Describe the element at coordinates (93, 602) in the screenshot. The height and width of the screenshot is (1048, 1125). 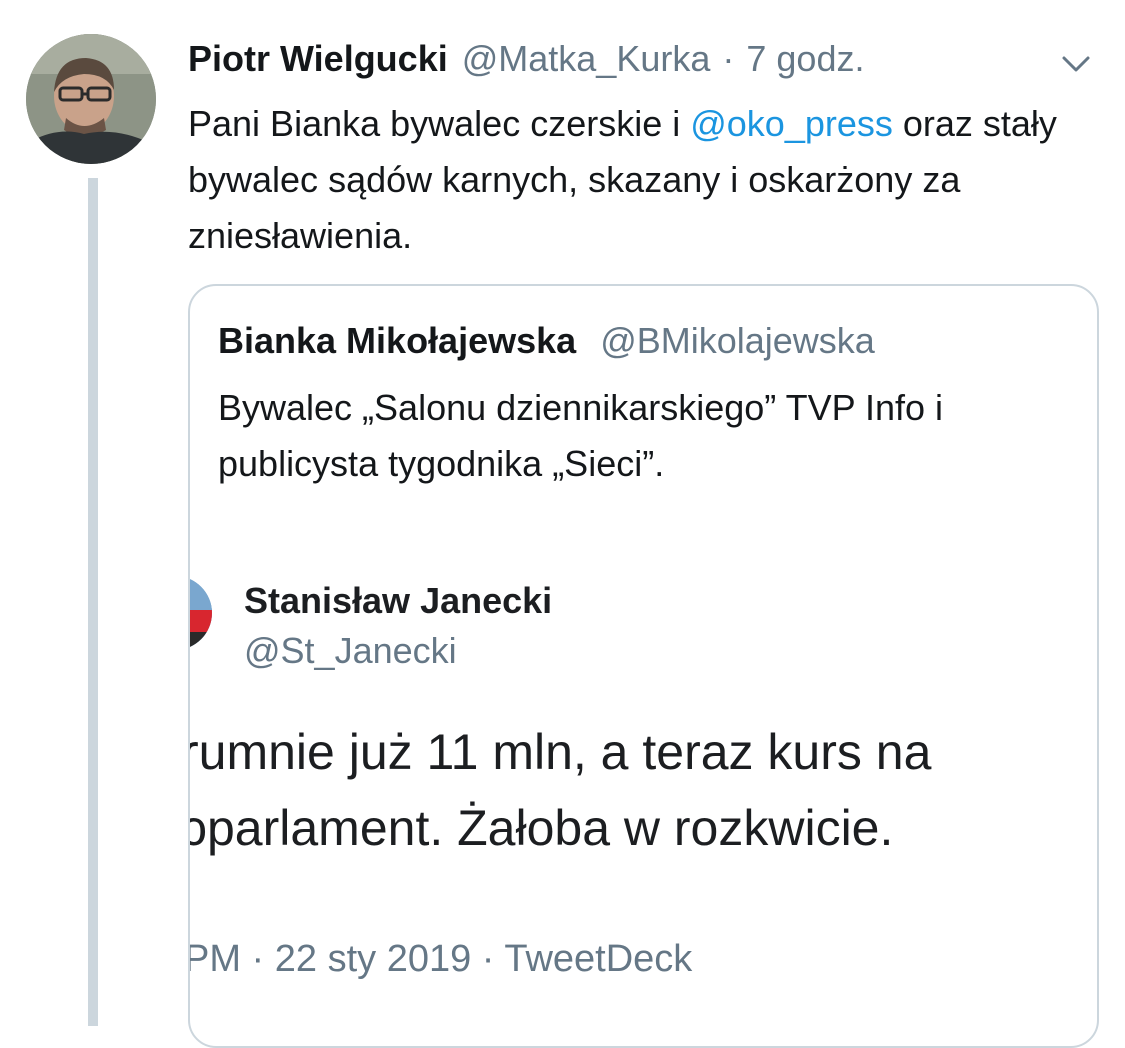
I see `thread-connector-line` at that location.